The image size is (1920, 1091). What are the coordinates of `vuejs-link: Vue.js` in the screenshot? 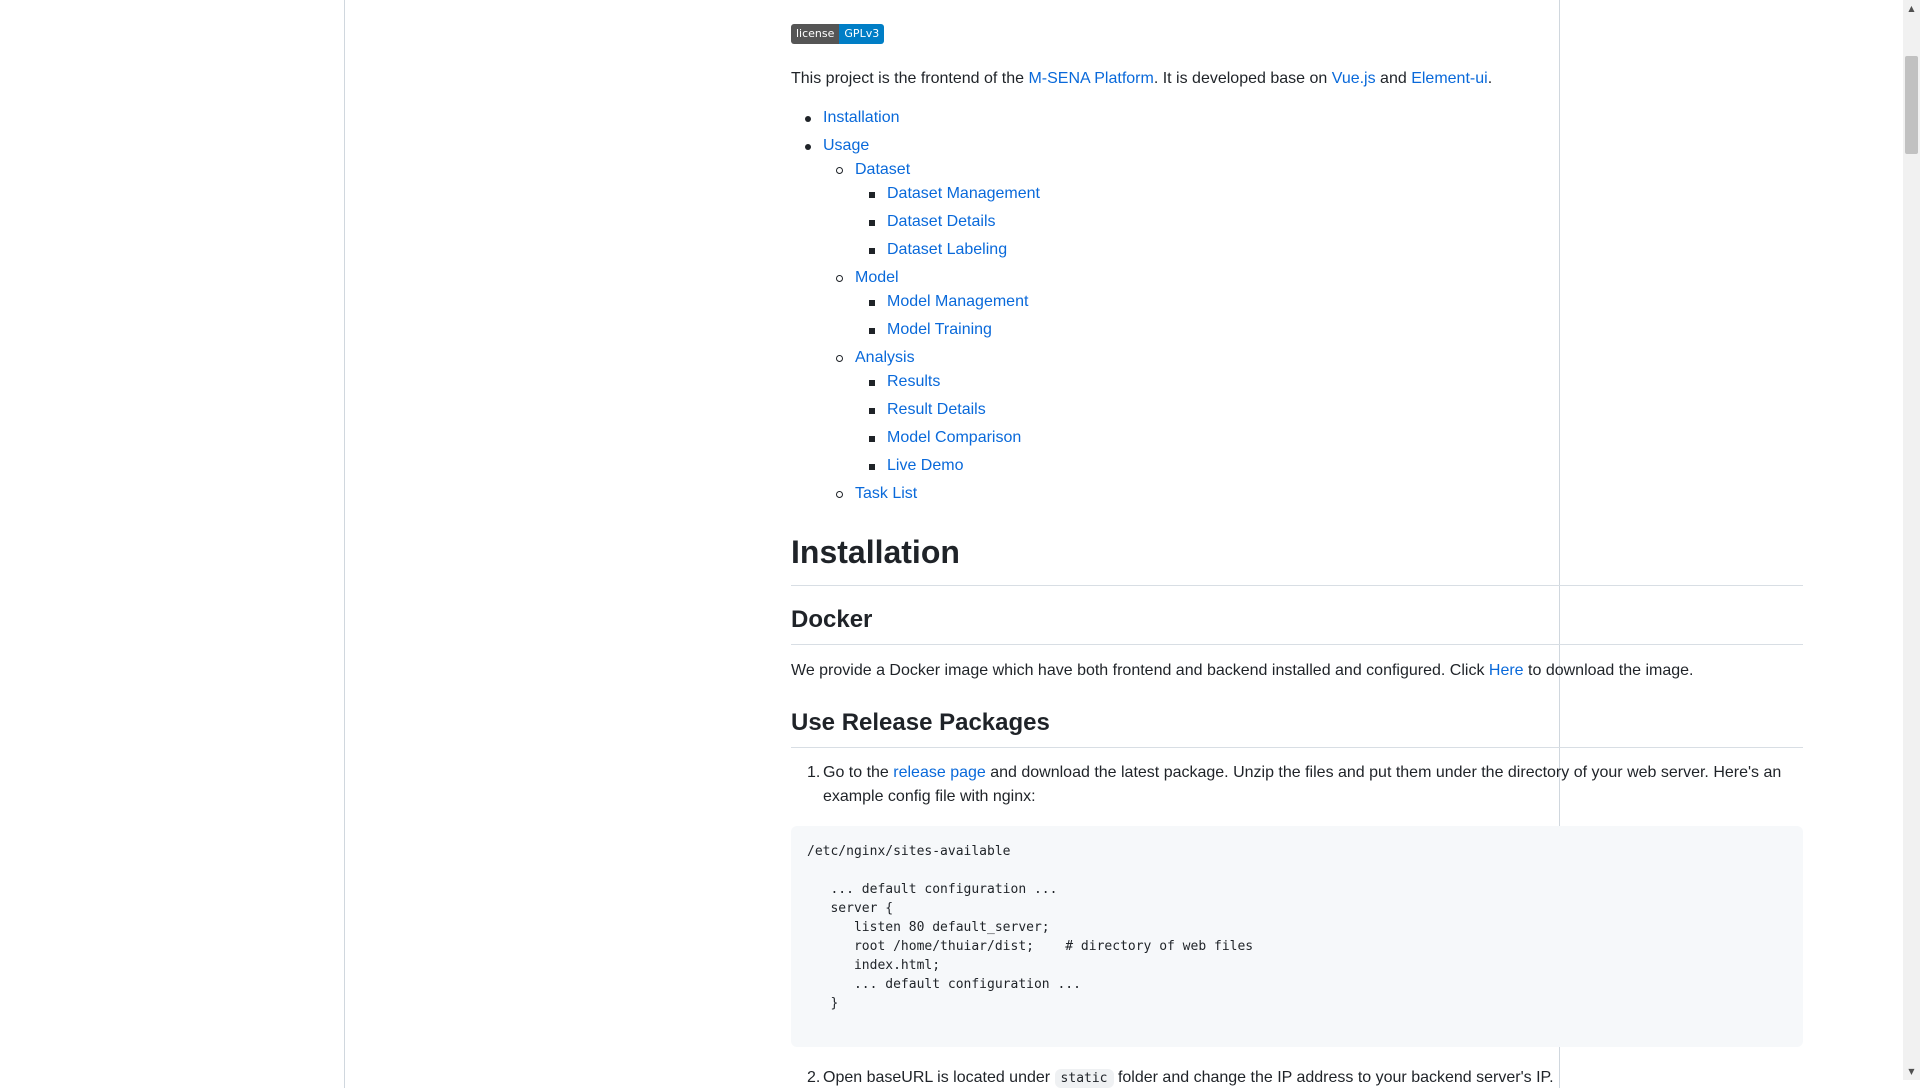 It's located at (1354, 78).